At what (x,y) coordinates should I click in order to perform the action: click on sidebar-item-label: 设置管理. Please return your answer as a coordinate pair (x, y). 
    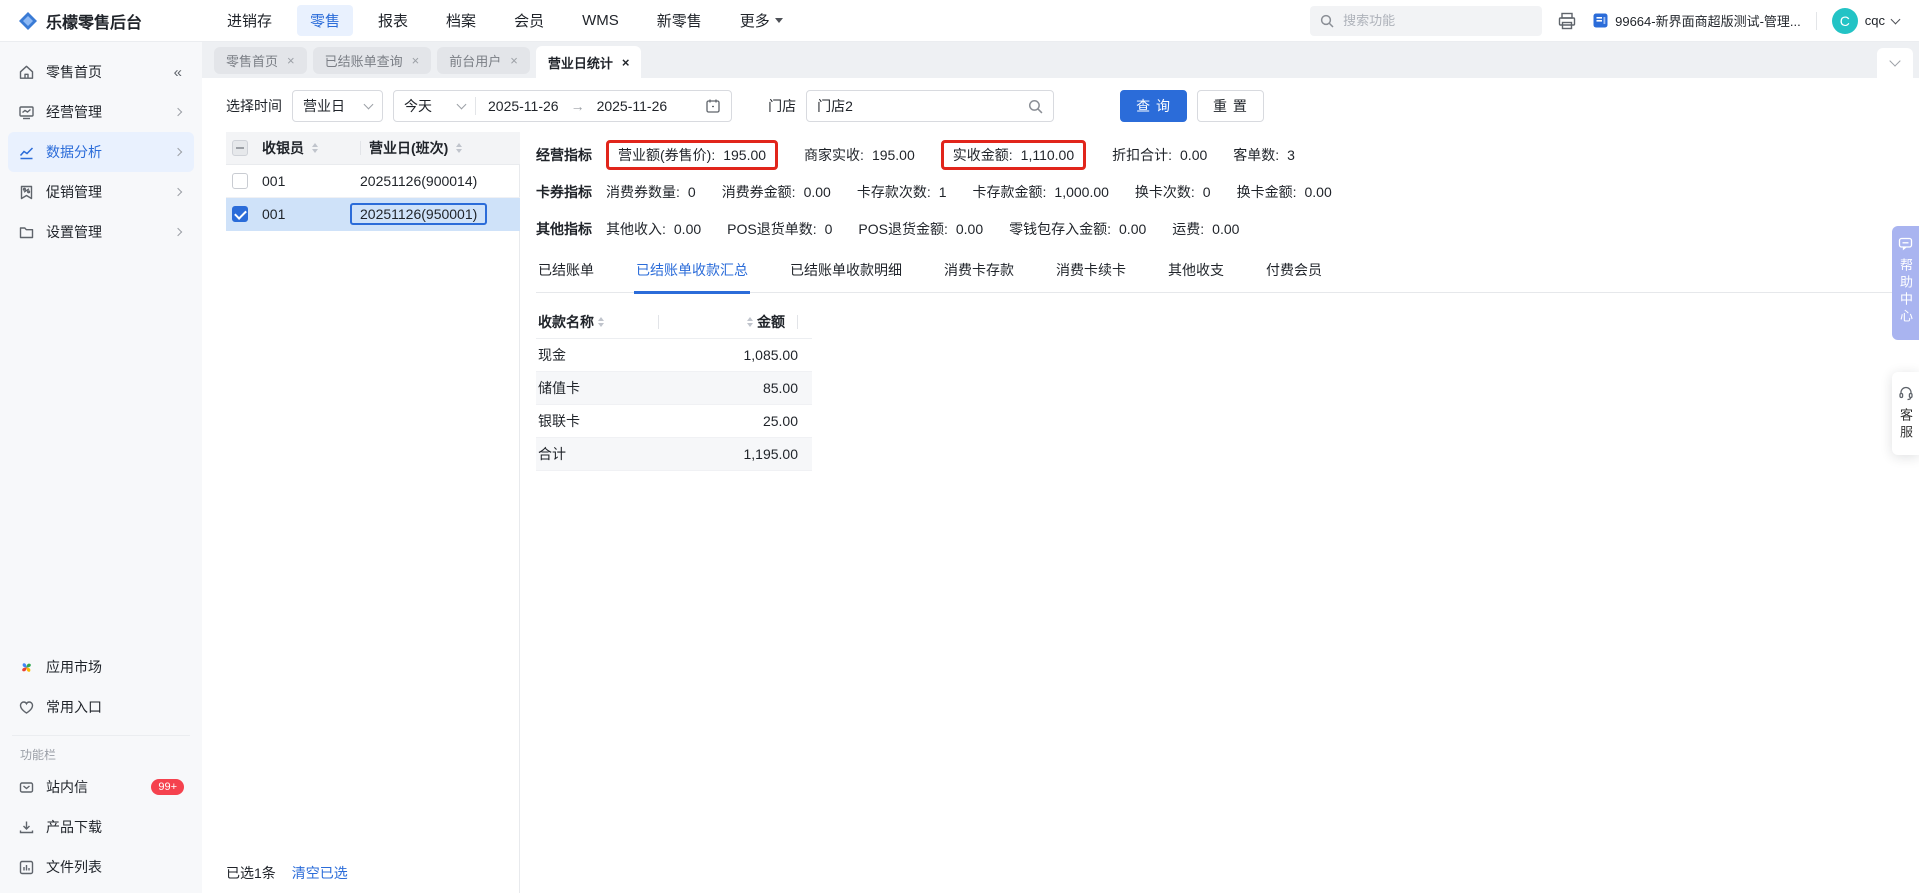
    Looking at the image, I should click on (74, 232).